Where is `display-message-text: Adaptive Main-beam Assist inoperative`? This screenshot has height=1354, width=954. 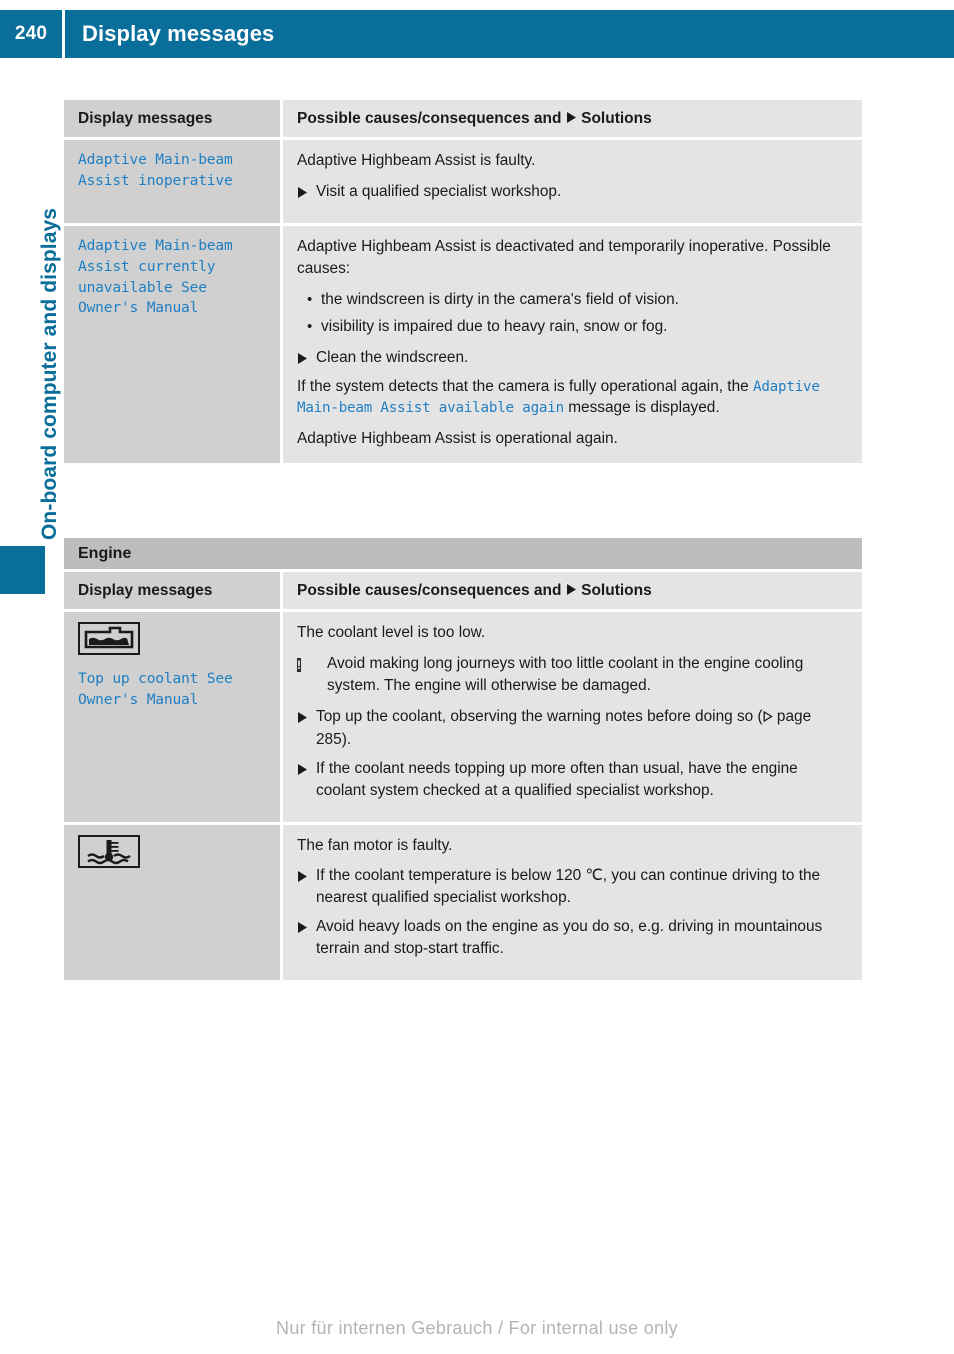 display-message-text: Adaptive Main-beam Assist inoperative is located at coordinates (155, 170).